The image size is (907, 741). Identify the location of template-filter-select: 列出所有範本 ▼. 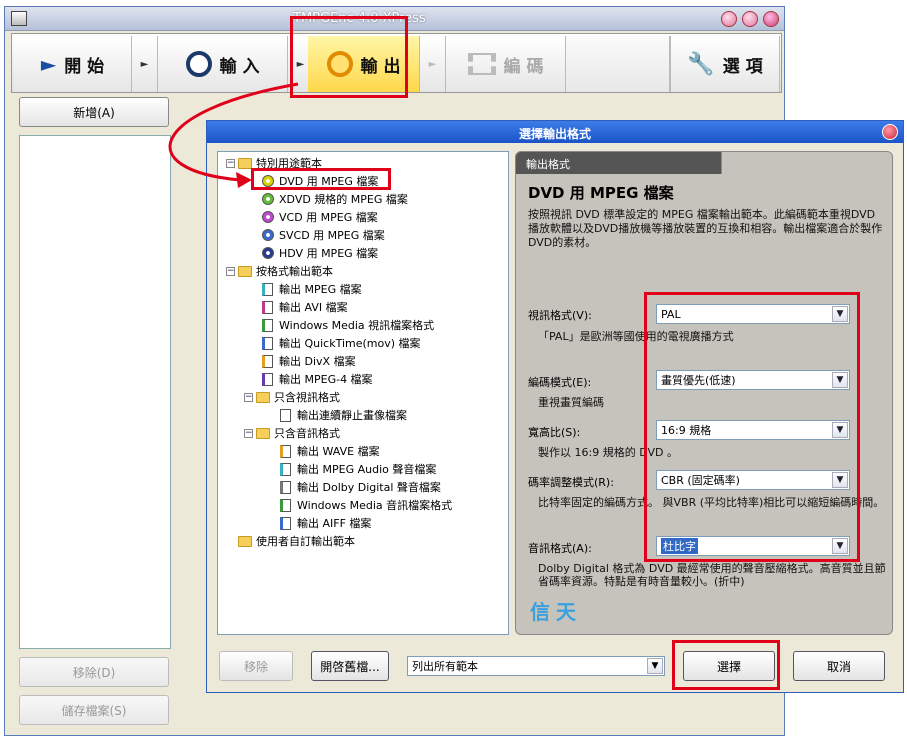
(536, 666).